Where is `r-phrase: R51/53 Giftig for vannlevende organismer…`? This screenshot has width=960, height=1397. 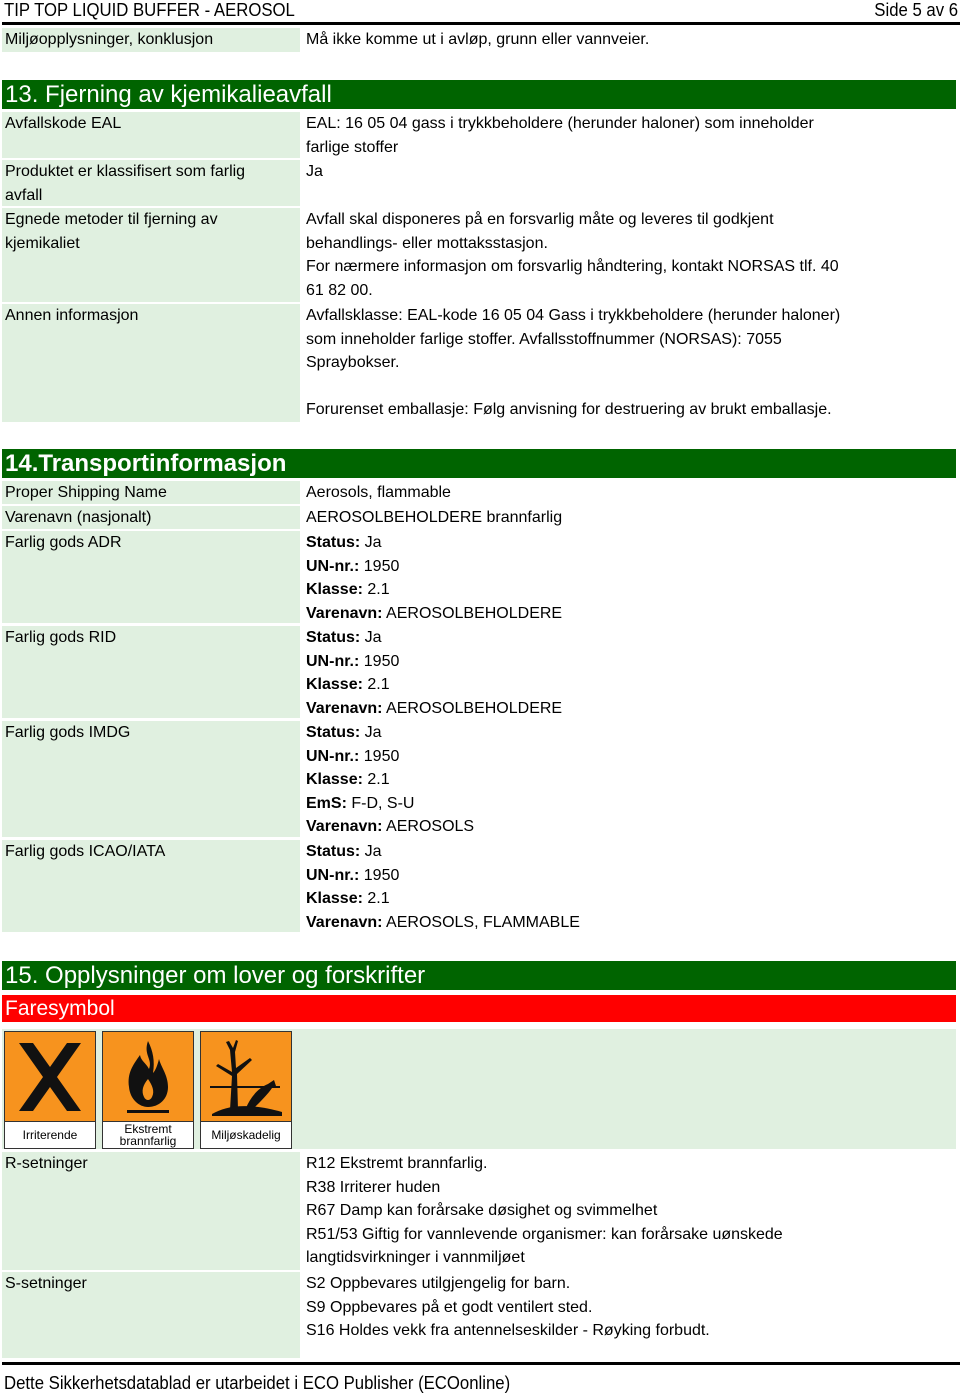
r-phrase: R51/53 Giftig for vannlevende organismer… is located at coordinates (544, 1234).